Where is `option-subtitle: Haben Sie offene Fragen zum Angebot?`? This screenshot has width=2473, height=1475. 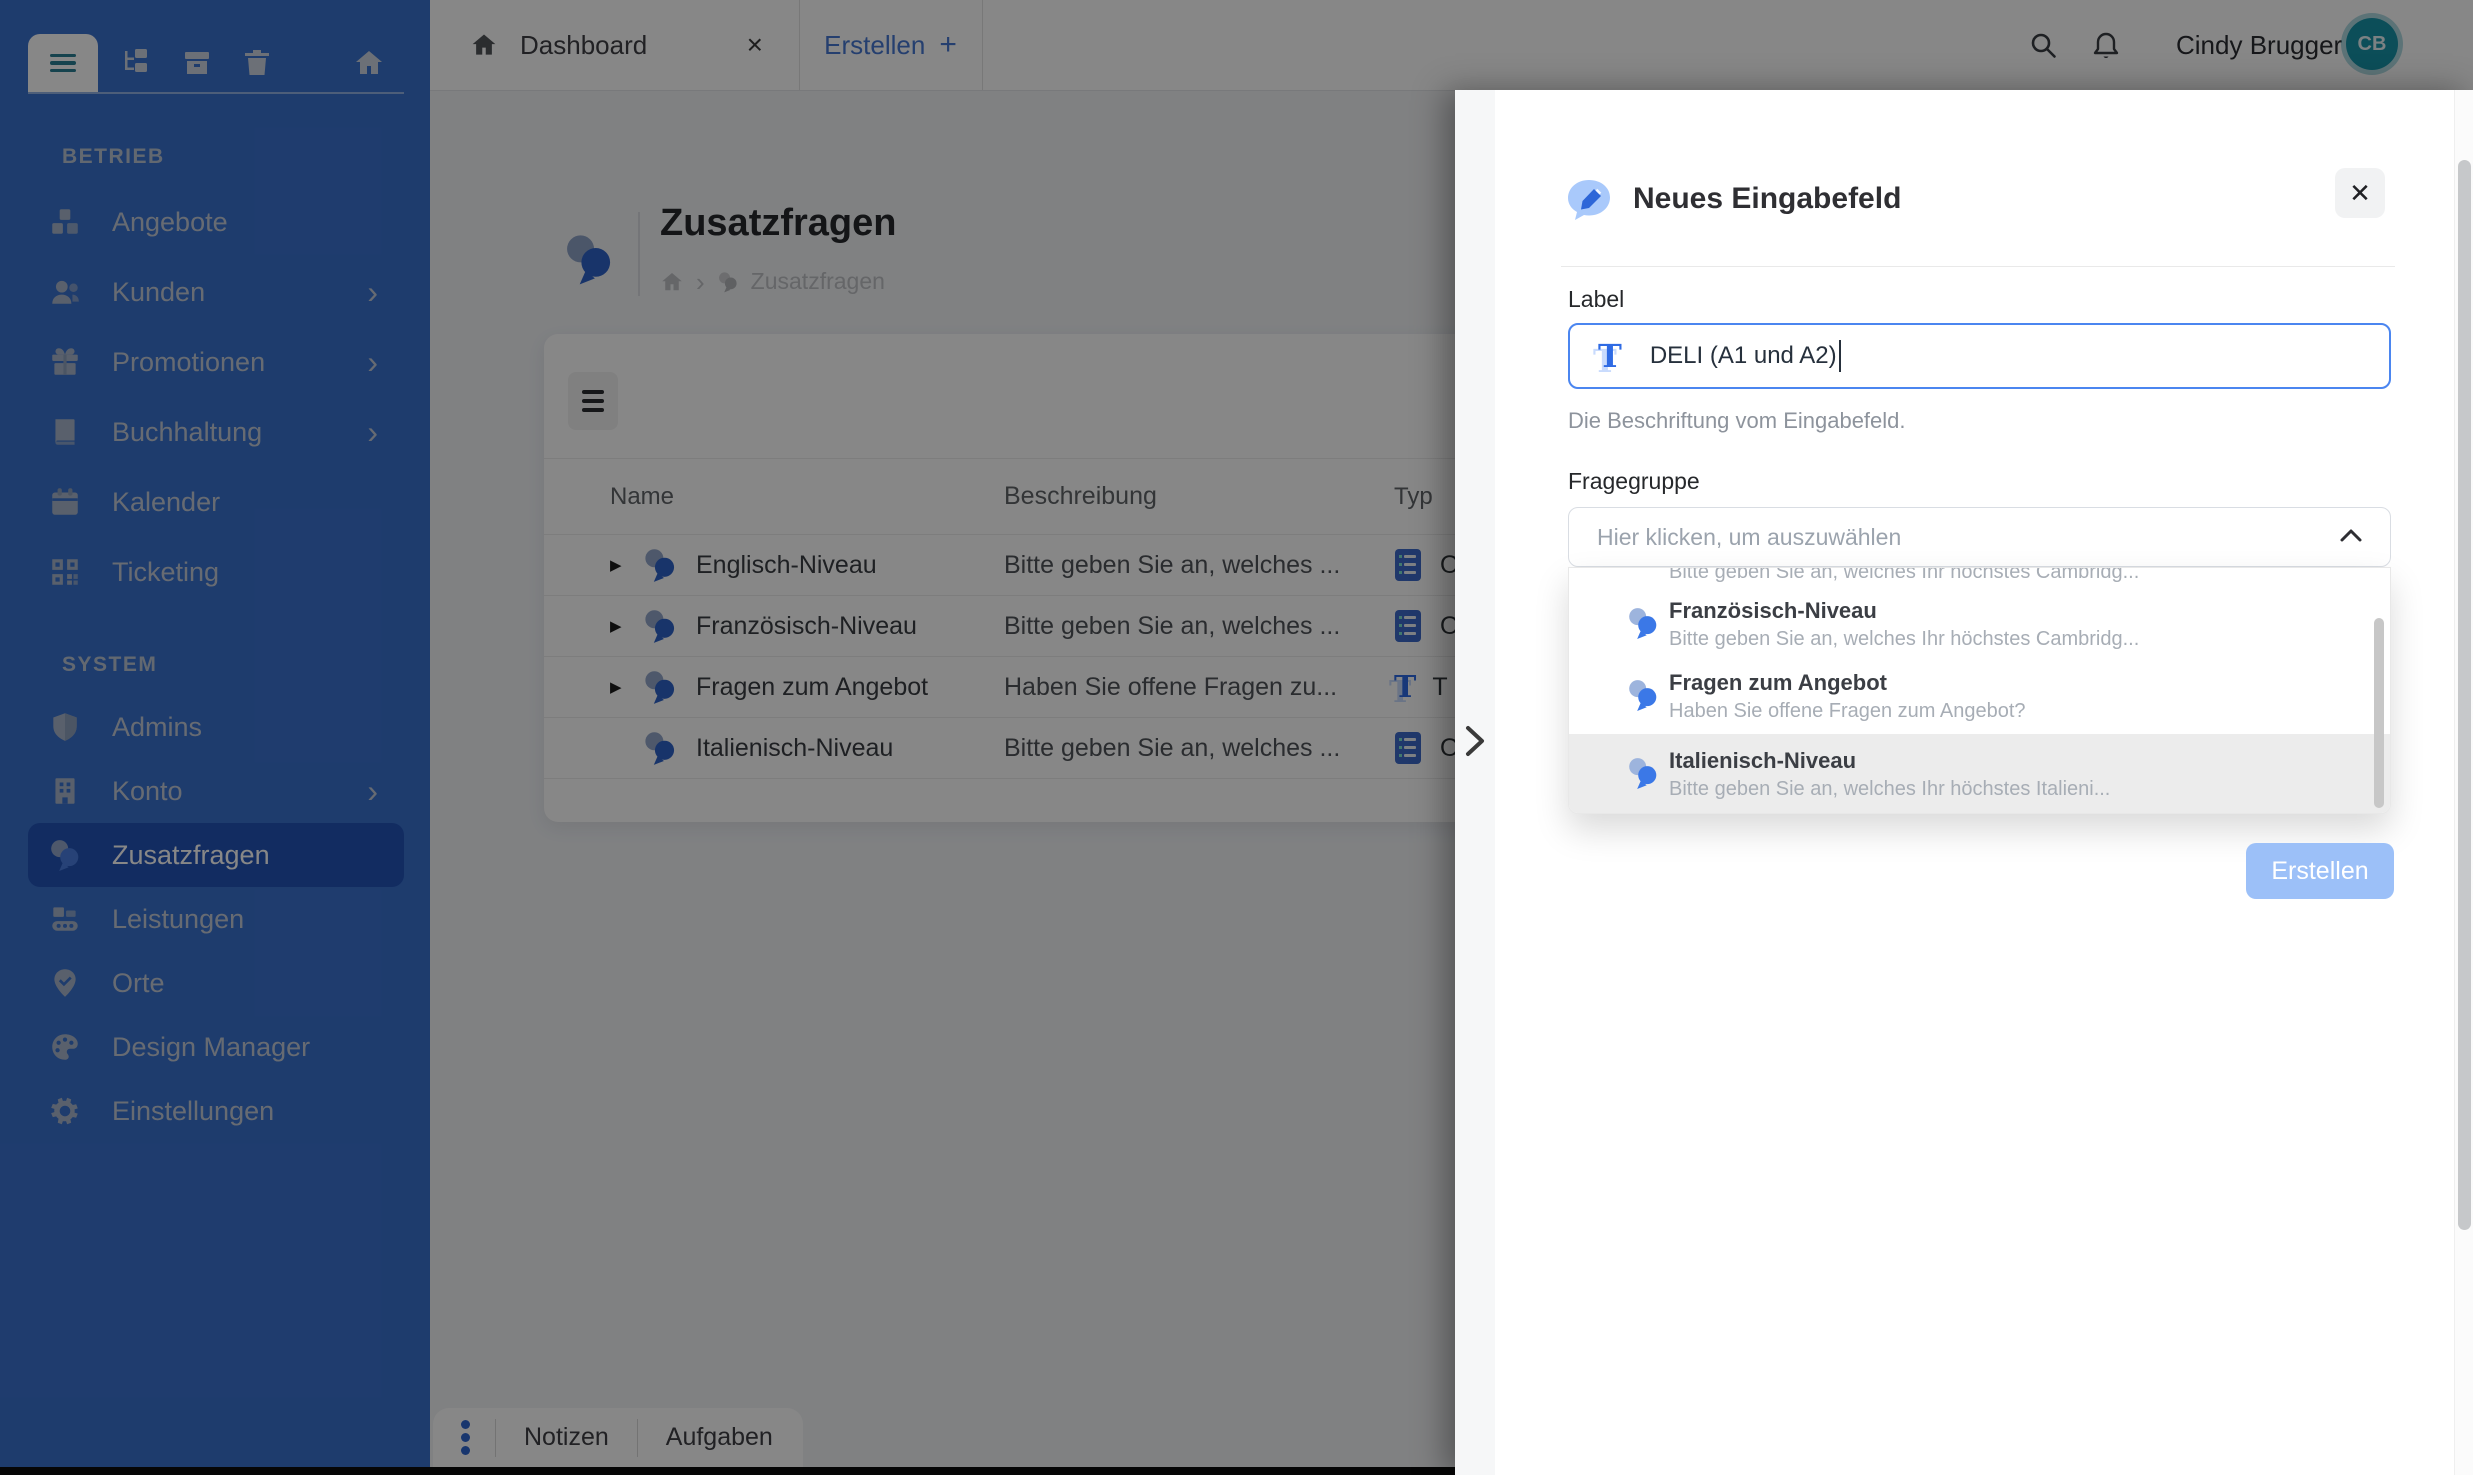
option-subtitle: Haben Sie offene Fragen zum Angebot? is located at coordinates (1847, 711).